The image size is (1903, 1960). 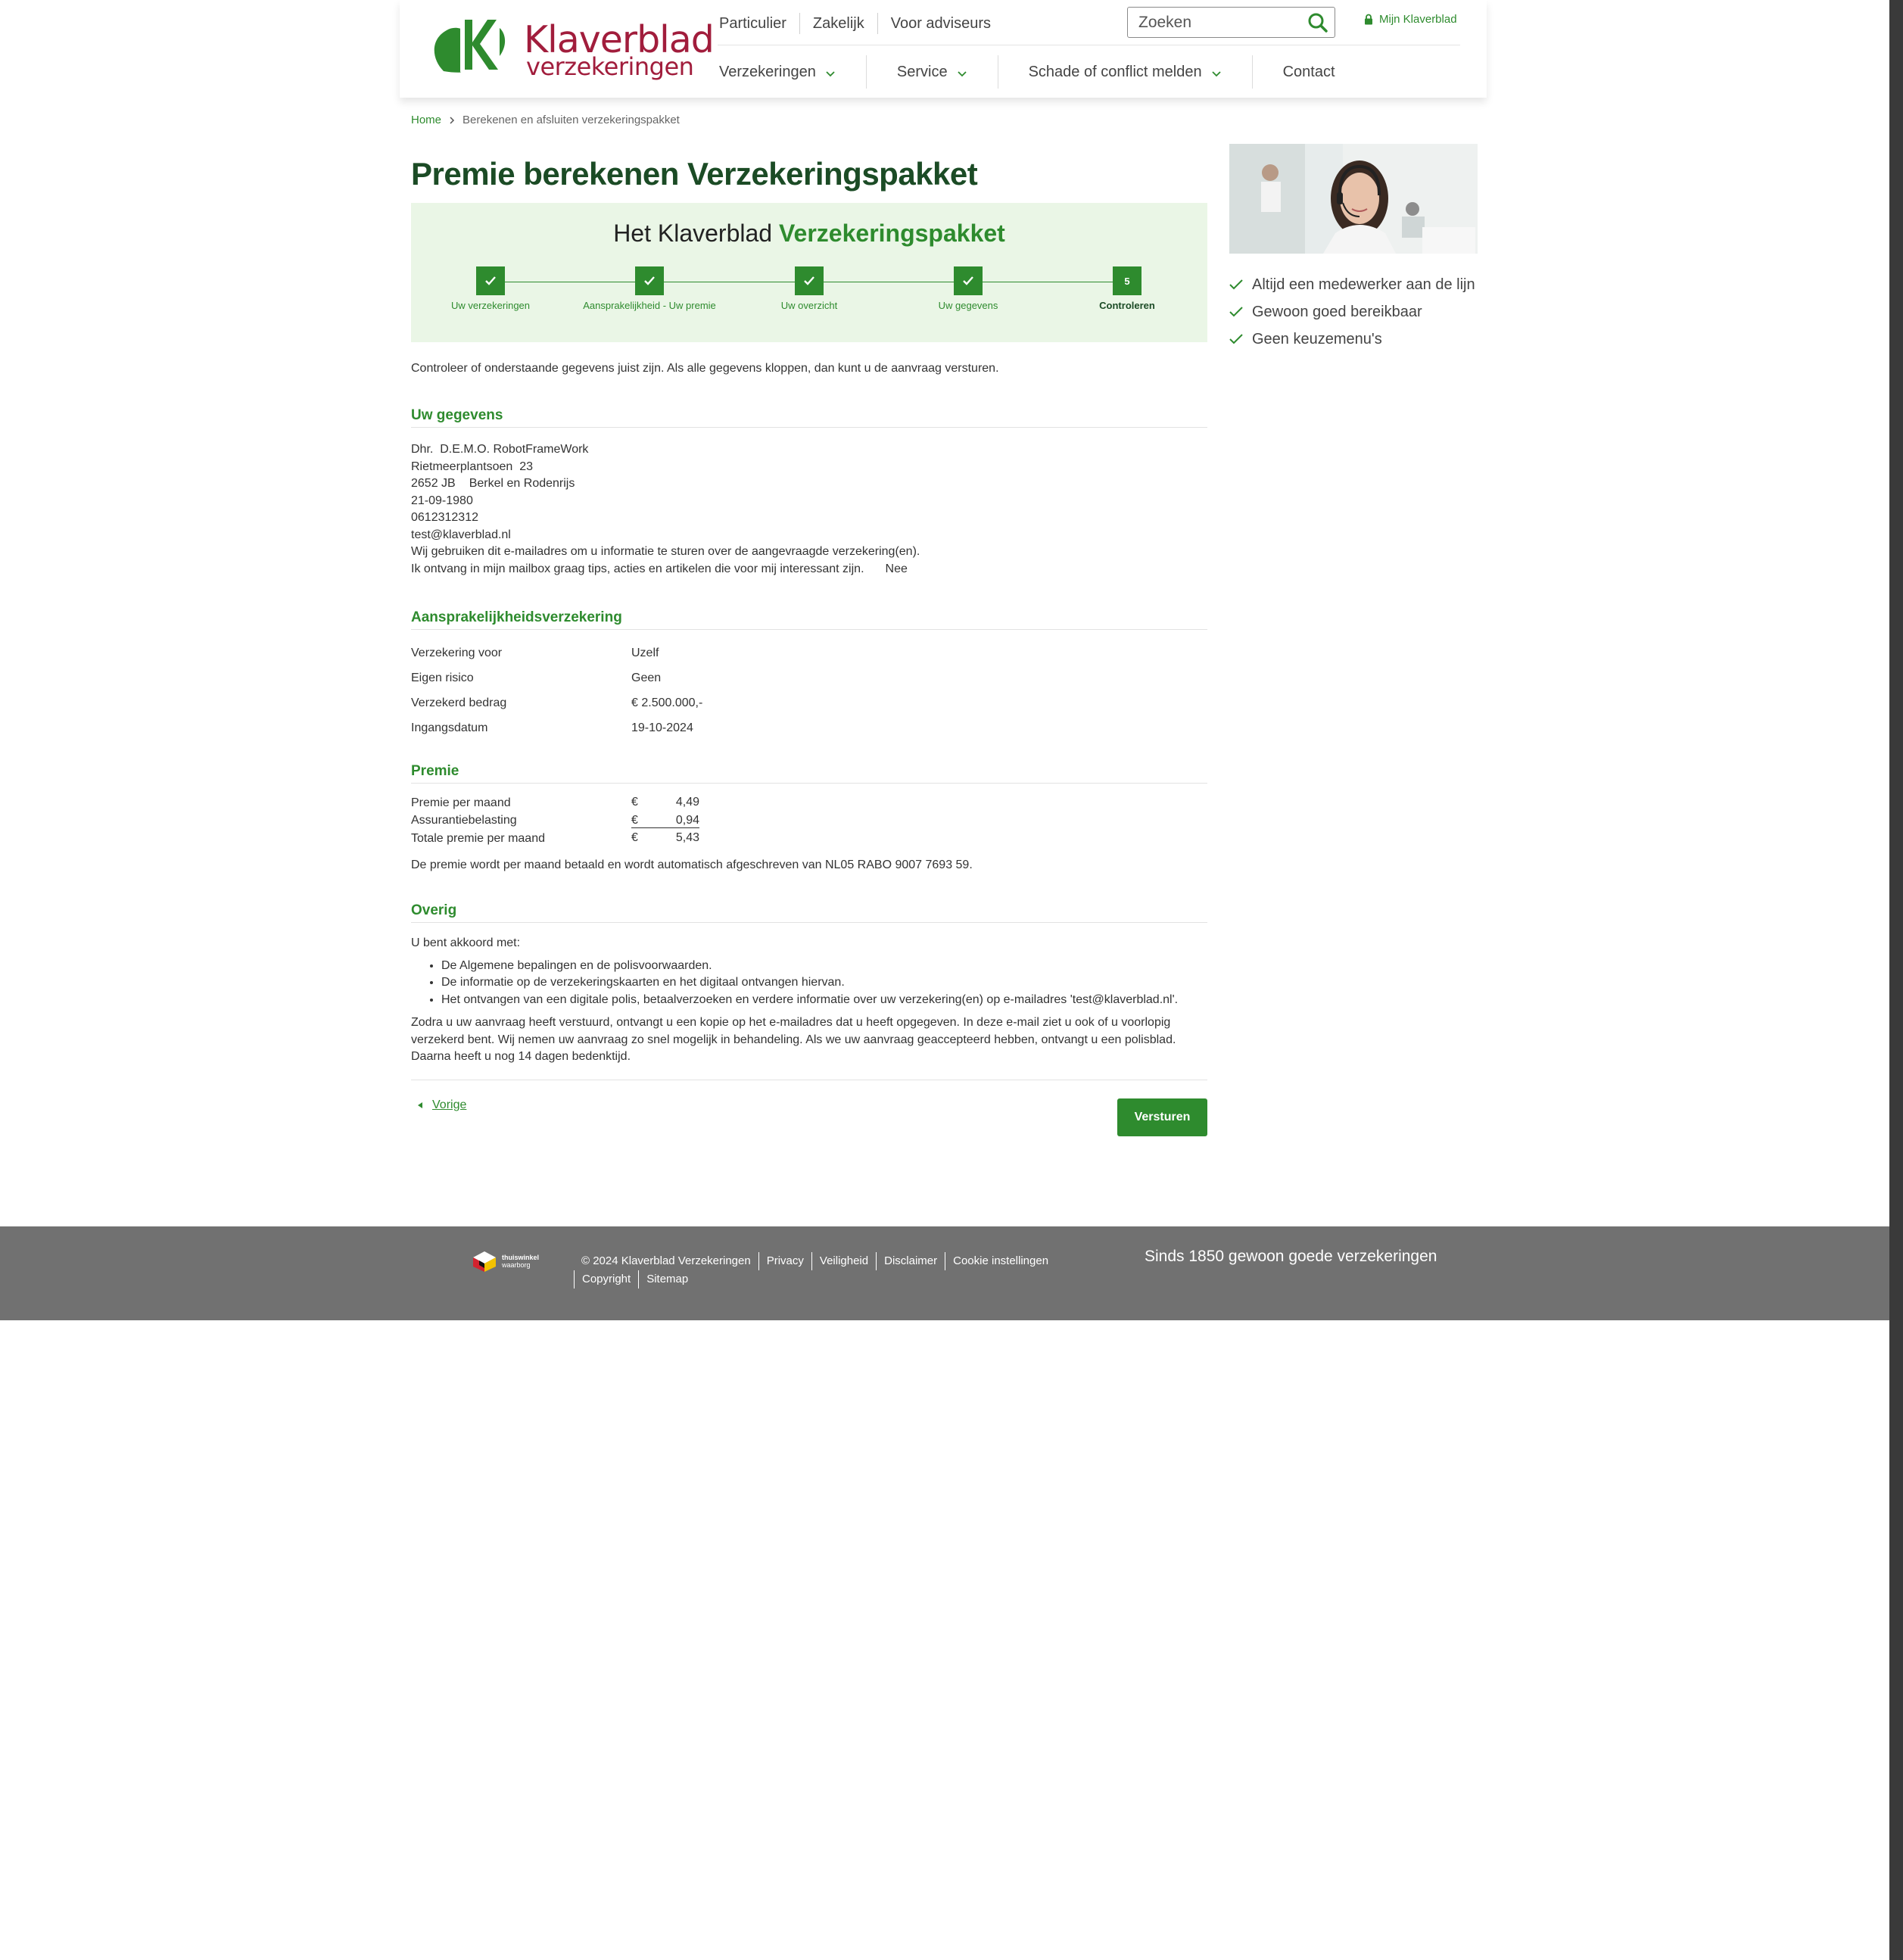 I want to click on detail-value: 19-10-2024, so click(x=662, y=727).